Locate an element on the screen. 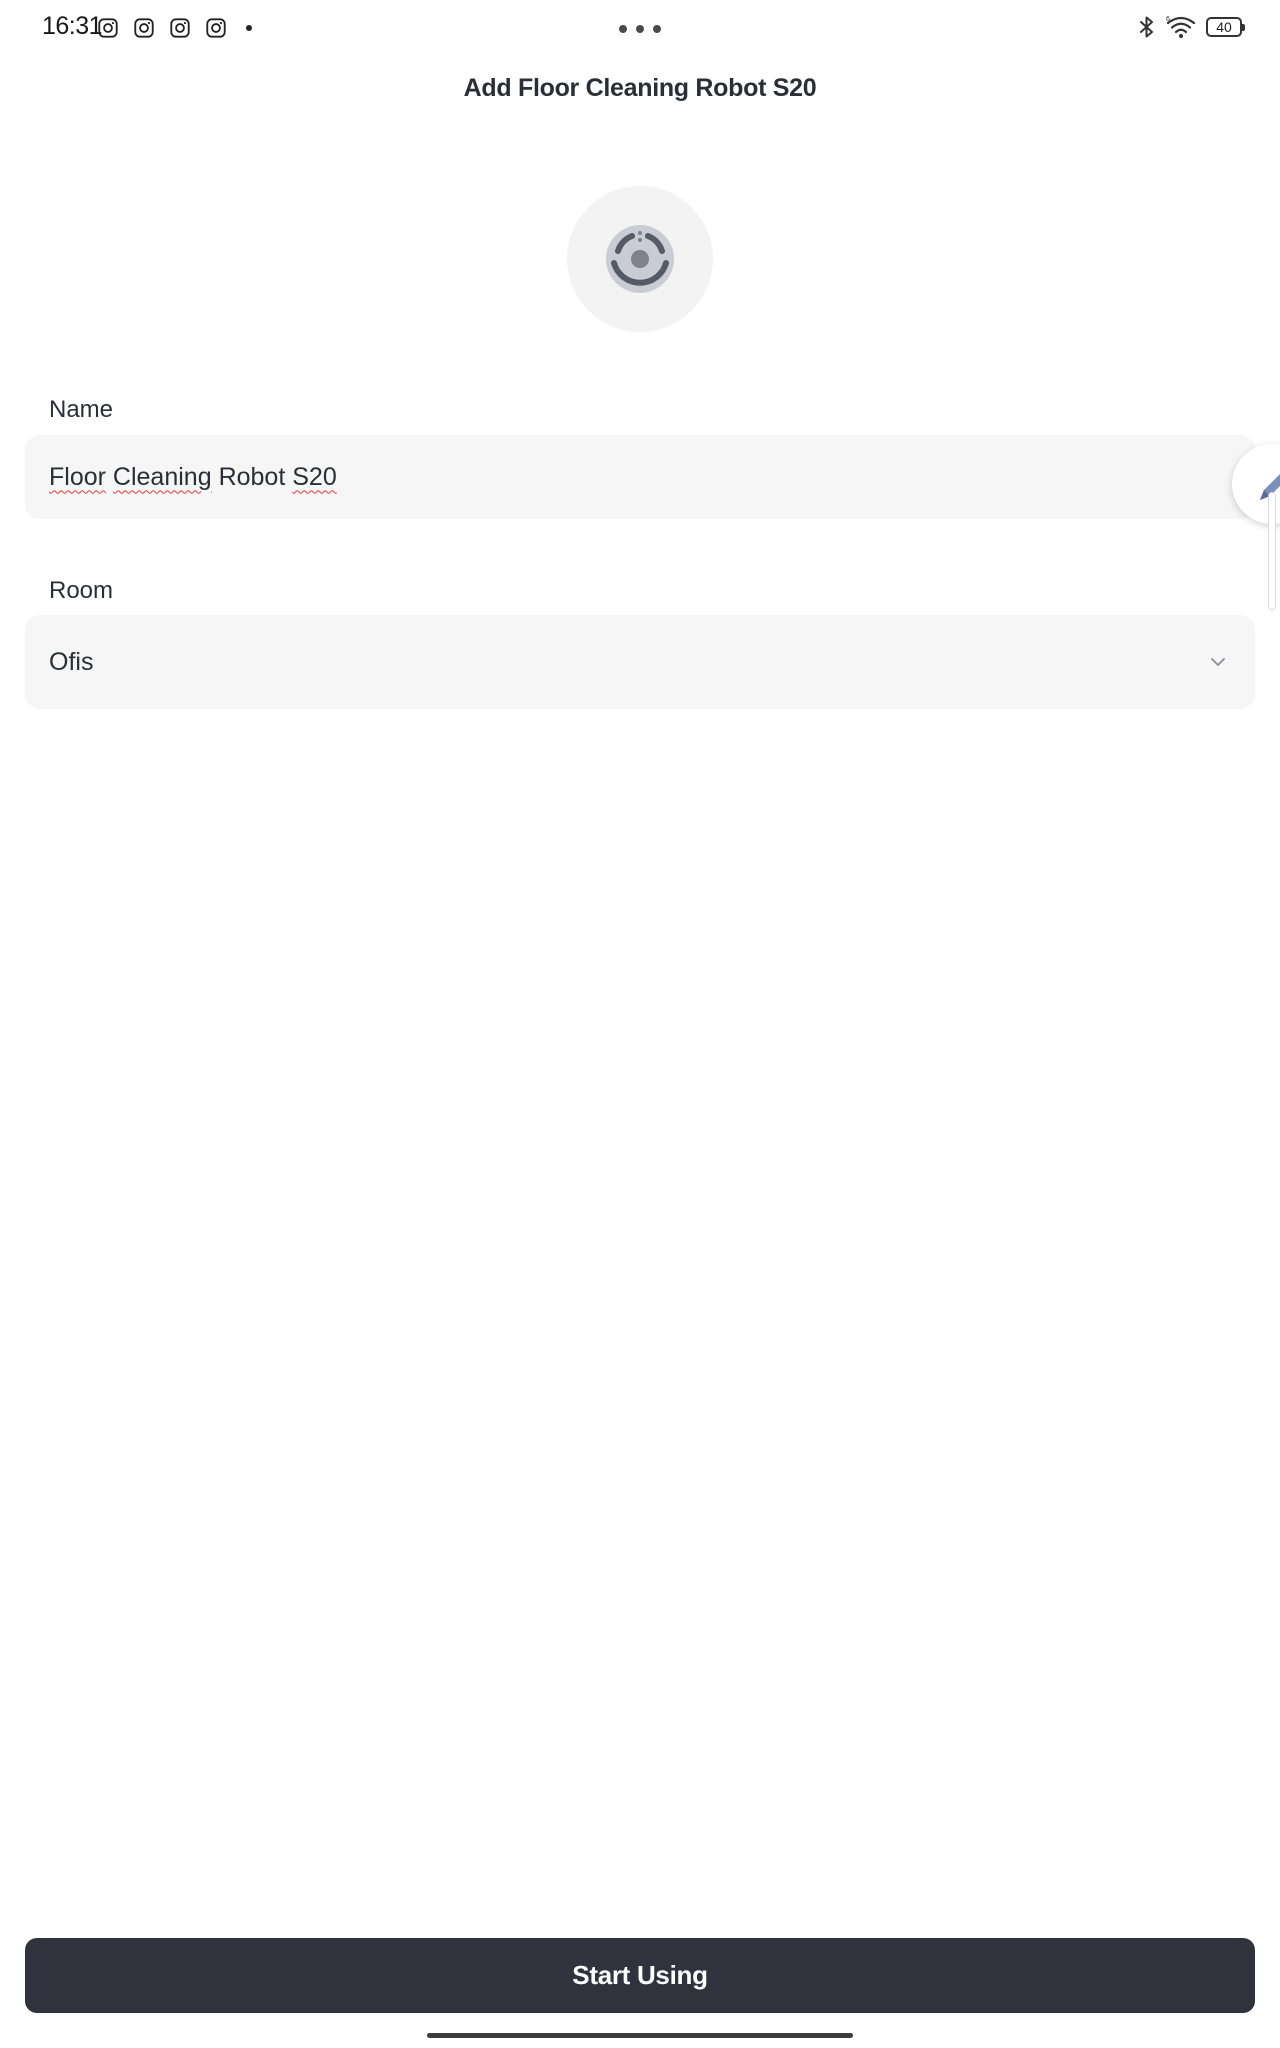 This screenshot has width=1280, height=2048. battery-icon: 40 is located at coordinates (1225, 27).